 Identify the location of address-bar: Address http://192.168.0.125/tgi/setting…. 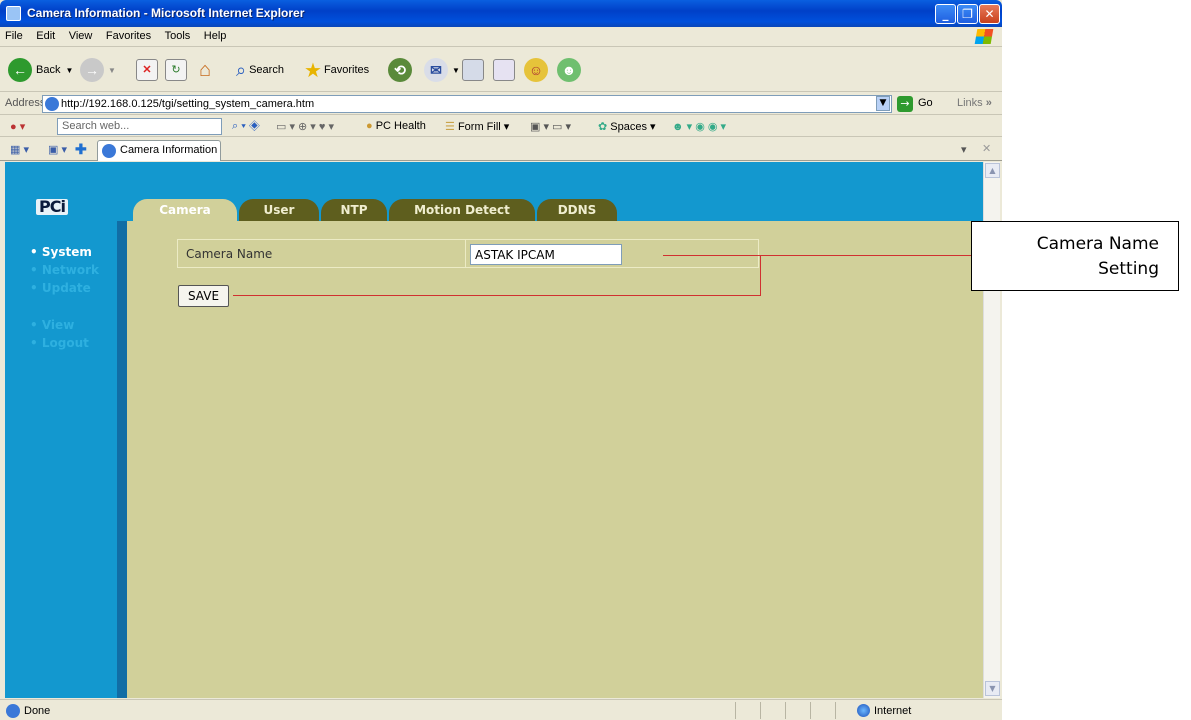
(501, 104).